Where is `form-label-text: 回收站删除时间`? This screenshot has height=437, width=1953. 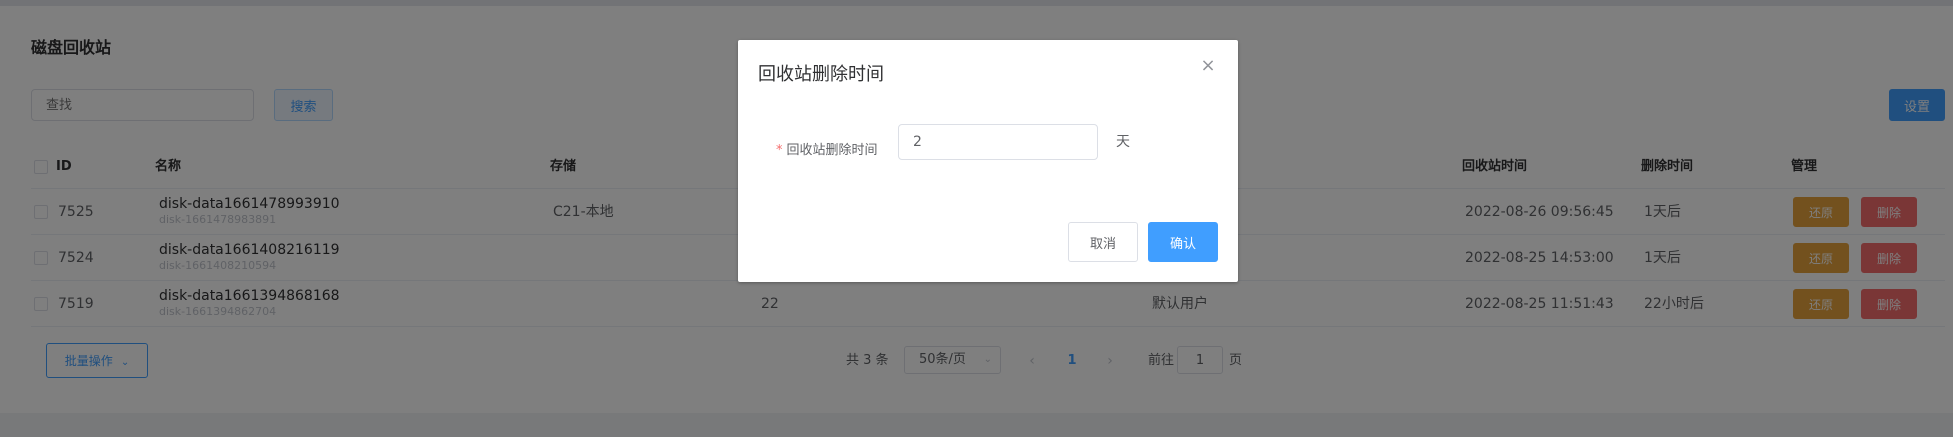
form-label-text: 回收站删除时间 is located at coordinates (832, 150).